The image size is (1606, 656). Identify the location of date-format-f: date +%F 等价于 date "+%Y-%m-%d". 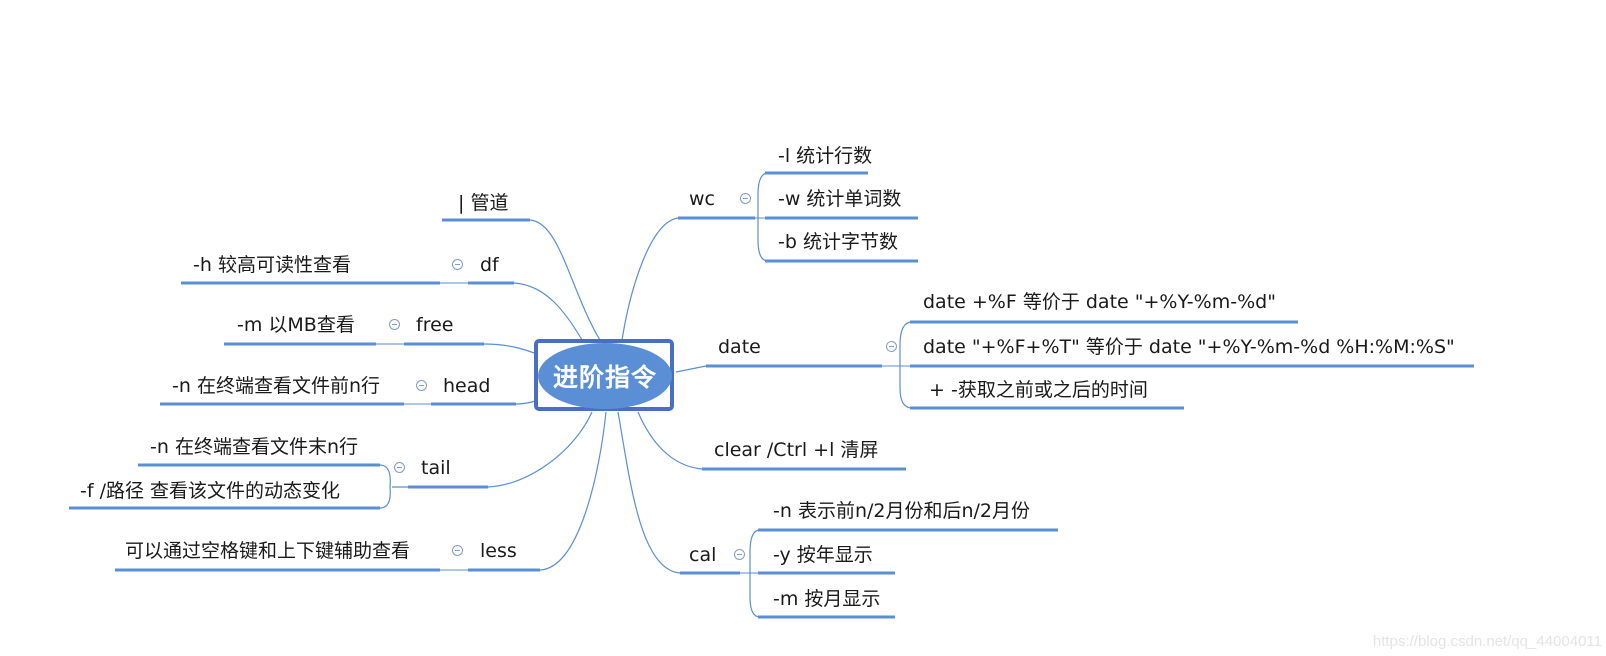
(1099, 302).